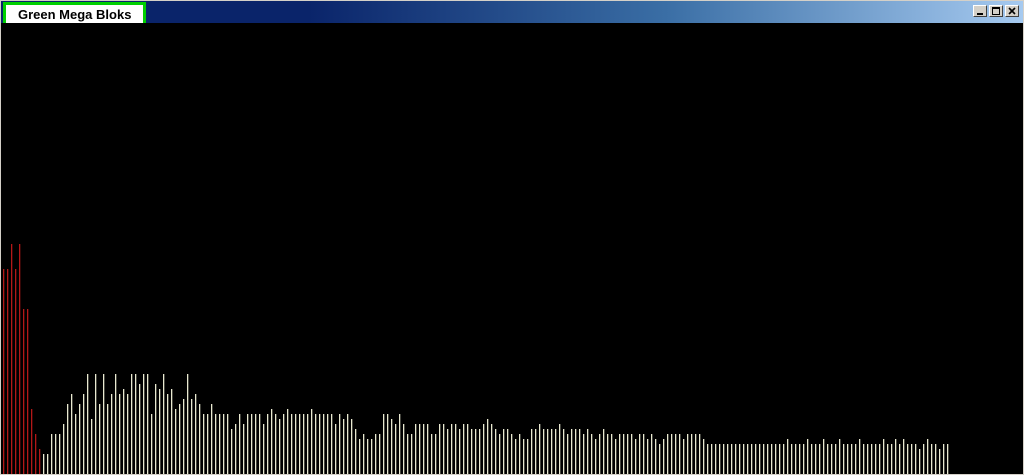  I want to click on minimize-button, so click(980, 11).